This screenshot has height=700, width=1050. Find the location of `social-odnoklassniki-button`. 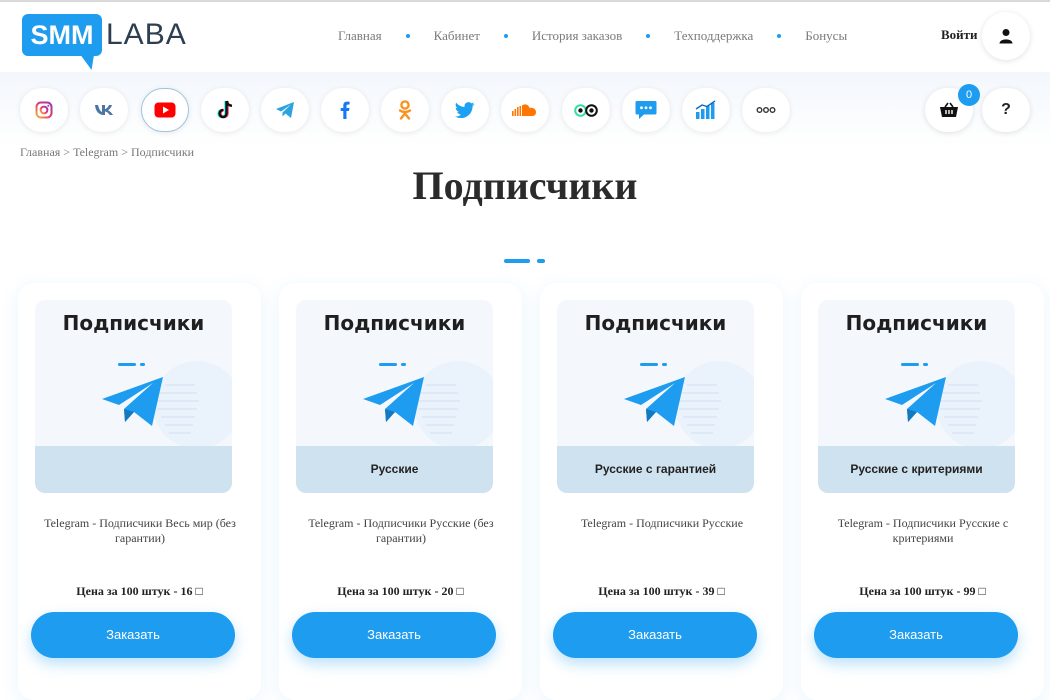

social-odnoklassniki-button is located at coordinates (405, 110).